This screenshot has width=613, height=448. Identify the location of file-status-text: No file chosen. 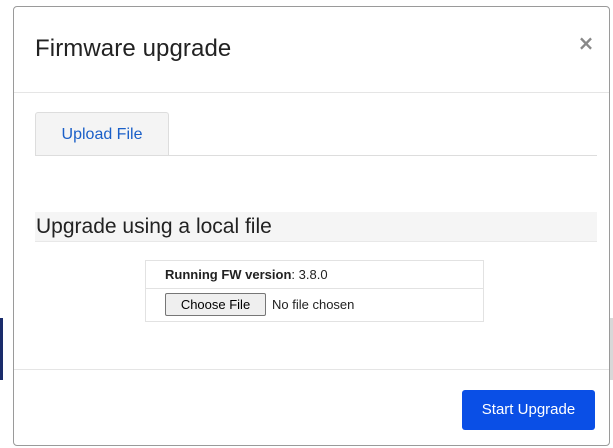
(313, 304).